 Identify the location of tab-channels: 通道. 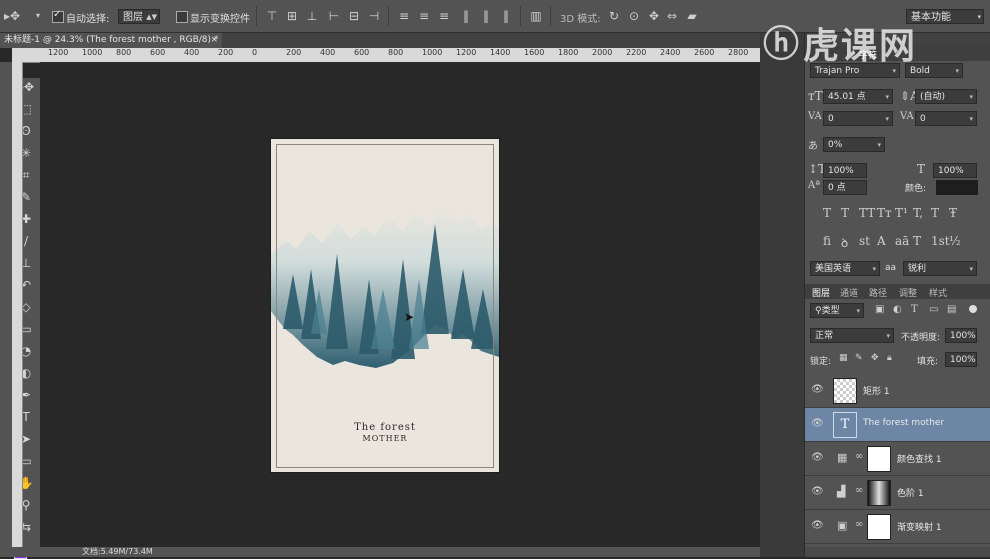
(849, 292).